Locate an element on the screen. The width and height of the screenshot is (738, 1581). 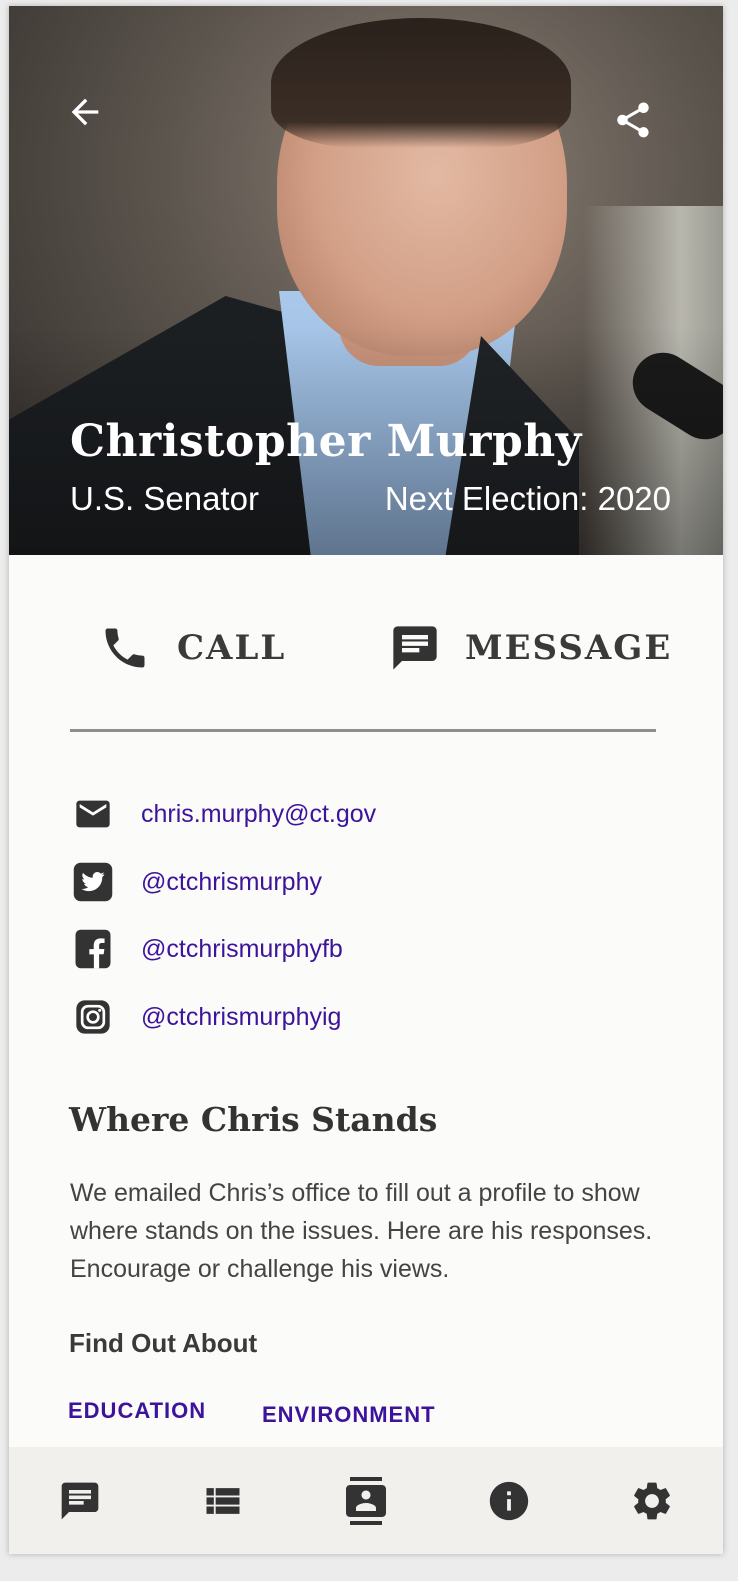
hero-photo-hair is located at coordinates (421, 83).